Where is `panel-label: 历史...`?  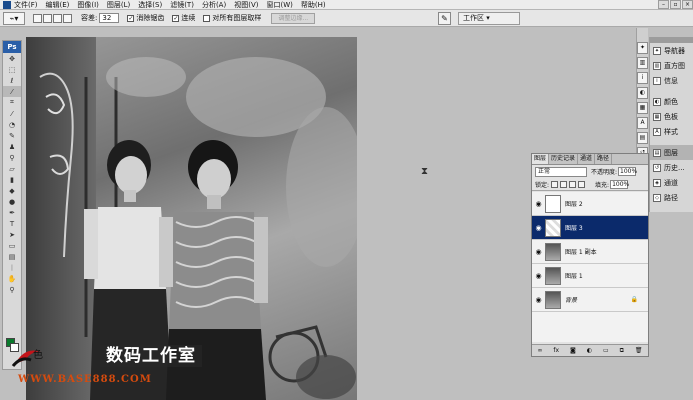 panel-label: 历史... is located at coordinates (674, 167).